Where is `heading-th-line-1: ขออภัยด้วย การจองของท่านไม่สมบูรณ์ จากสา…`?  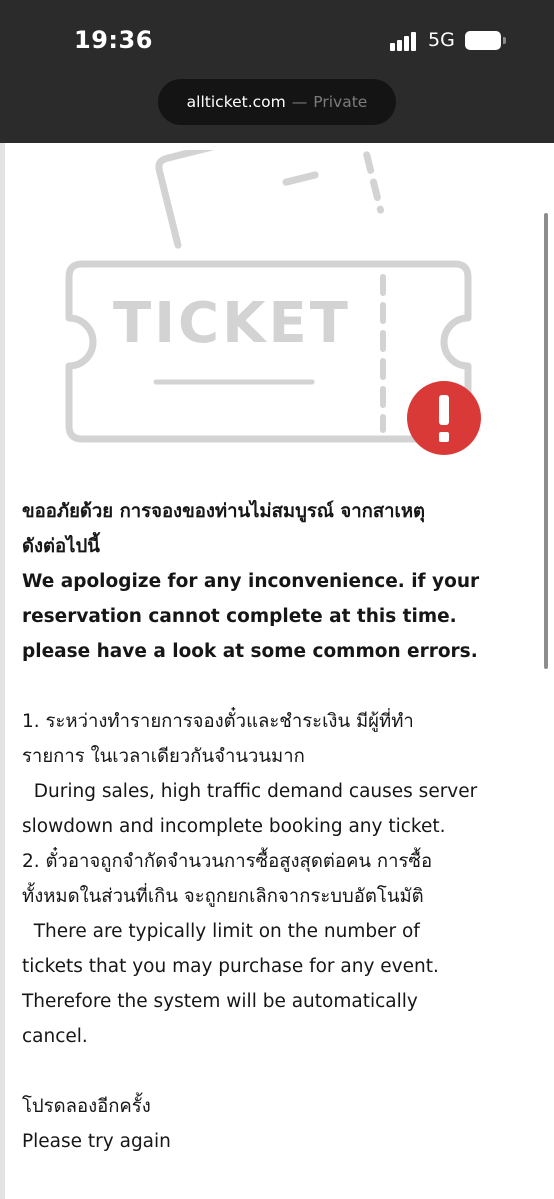
heading-th-line-1: ขออภัยด้วย การจองของท่านไม่สมบูรณ์ จากสา… is located at coordinates (224, 511).